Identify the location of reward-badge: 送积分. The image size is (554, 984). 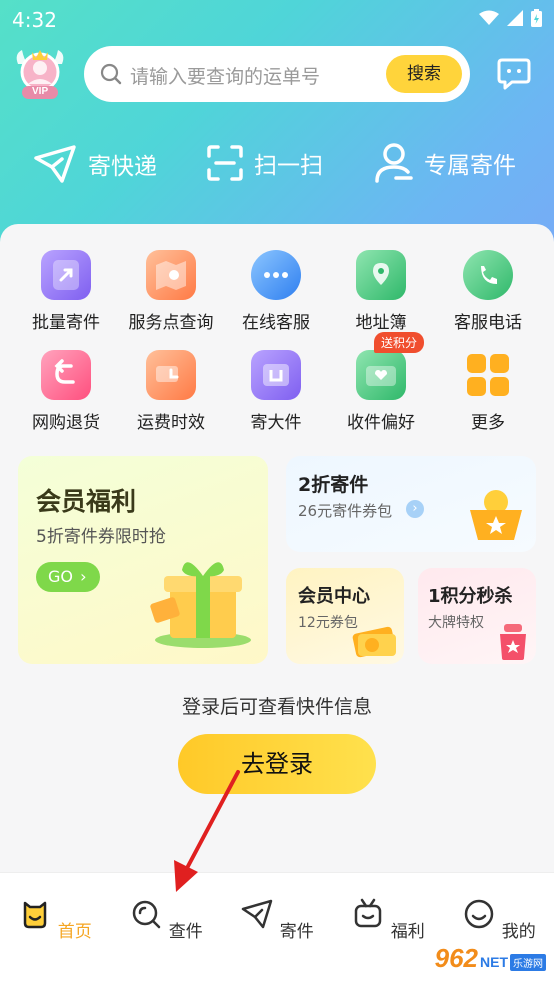
(399, 342).